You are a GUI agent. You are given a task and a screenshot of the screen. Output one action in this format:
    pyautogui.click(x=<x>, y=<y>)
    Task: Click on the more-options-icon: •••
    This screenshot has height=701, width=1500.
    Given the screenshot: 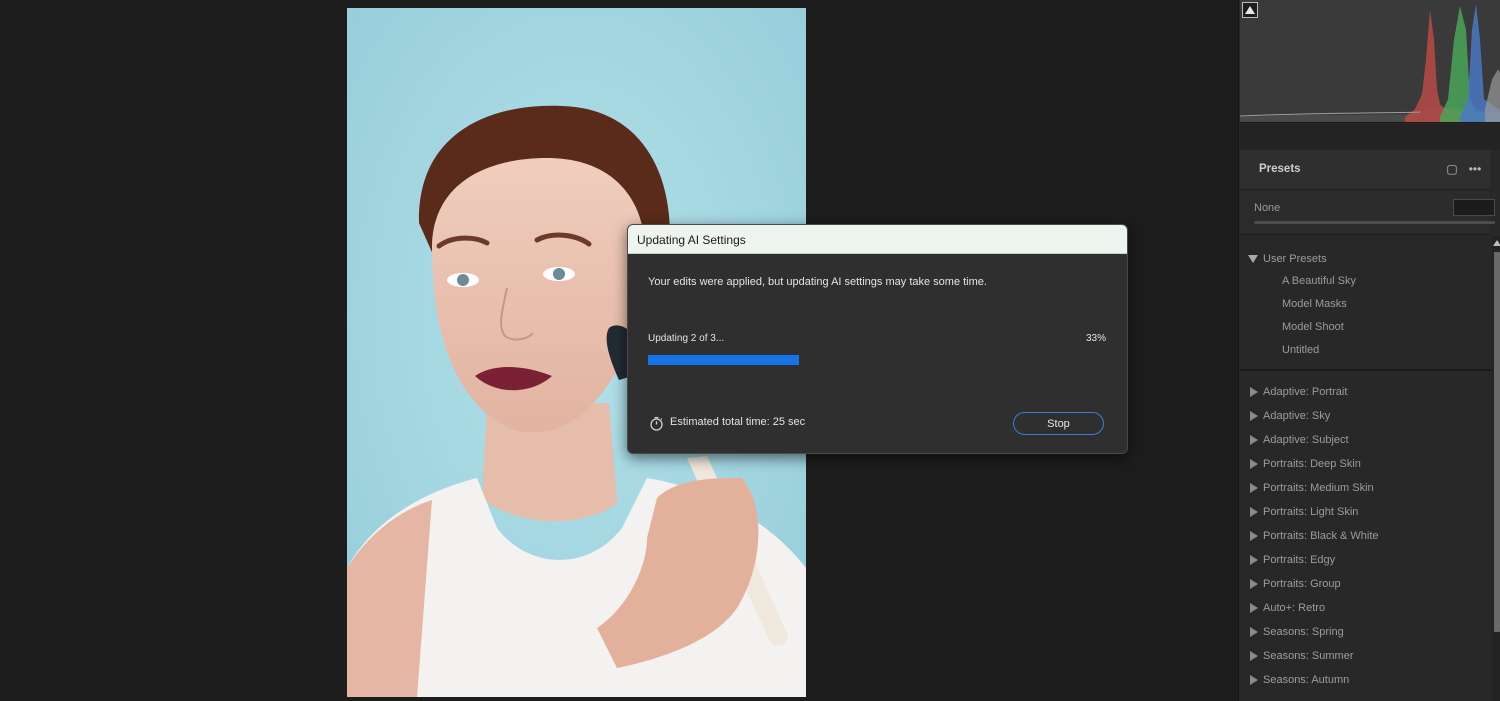 What is the action you would take?
    pyautogui.click(x=1475, y=169)
    